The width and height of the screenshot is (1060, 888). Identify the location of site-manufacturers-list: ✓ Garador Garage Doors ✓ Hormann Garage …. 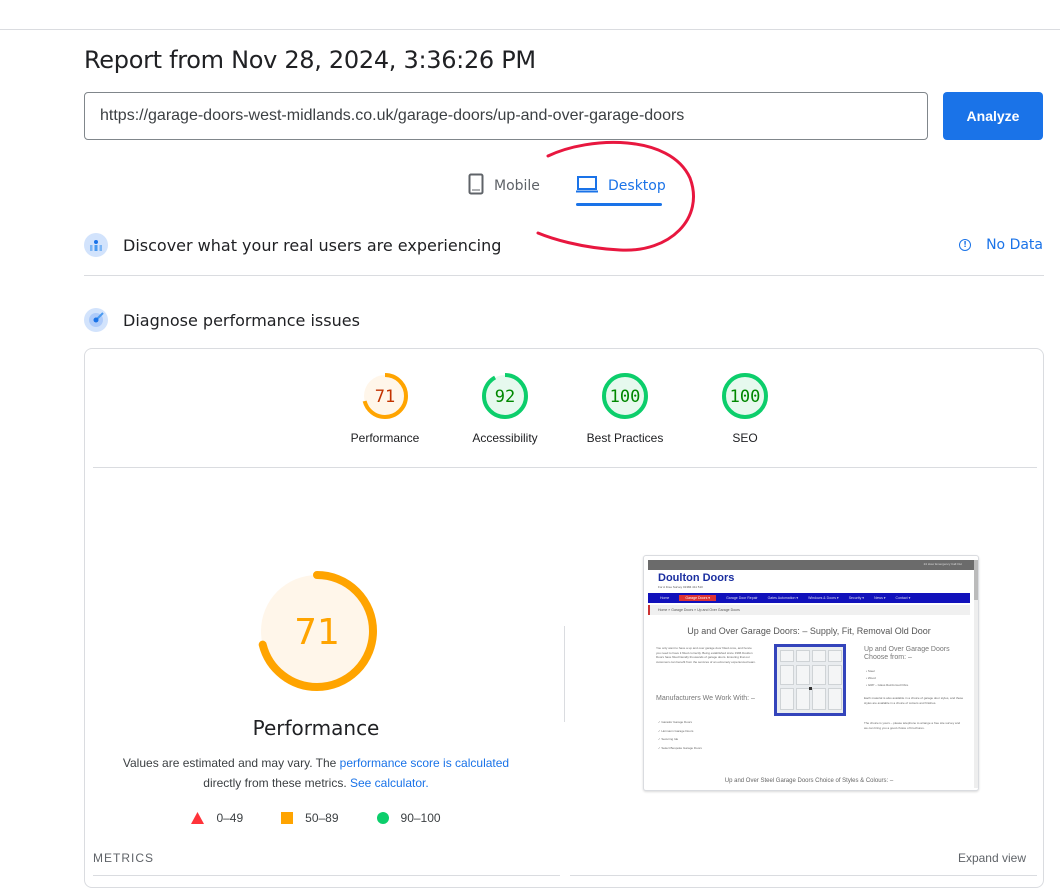
(680, 735).